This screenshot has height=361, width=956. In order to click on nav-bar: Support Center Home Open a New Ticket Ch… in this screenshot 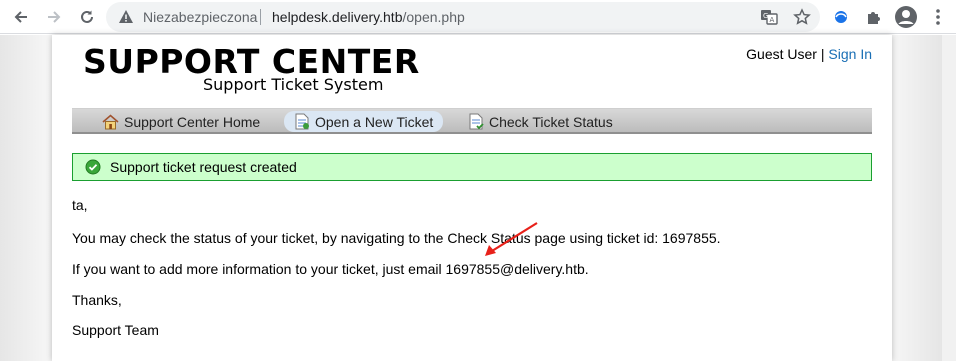, I will do `click(472, 121)`.